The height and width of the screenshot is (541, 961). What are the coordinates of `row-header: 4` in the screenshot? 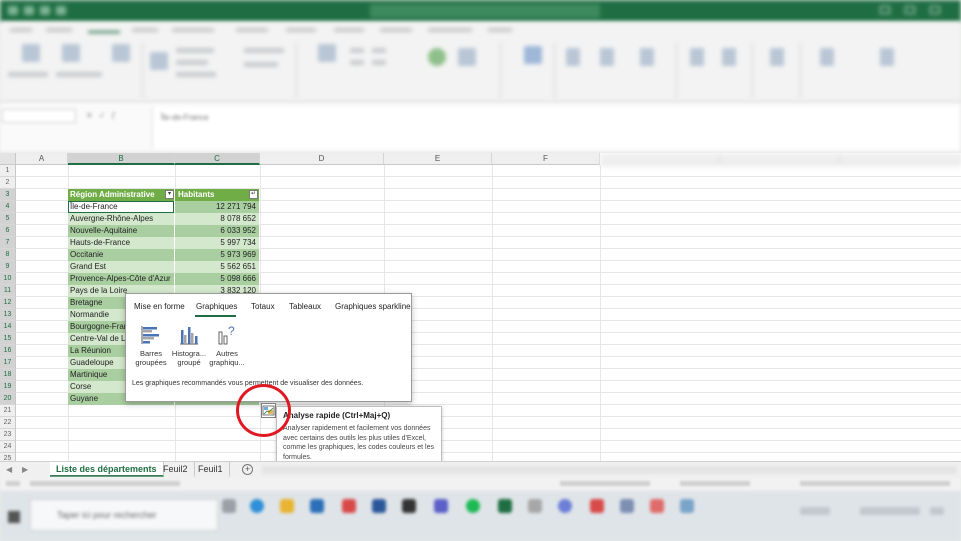 It's located at (8, 207).